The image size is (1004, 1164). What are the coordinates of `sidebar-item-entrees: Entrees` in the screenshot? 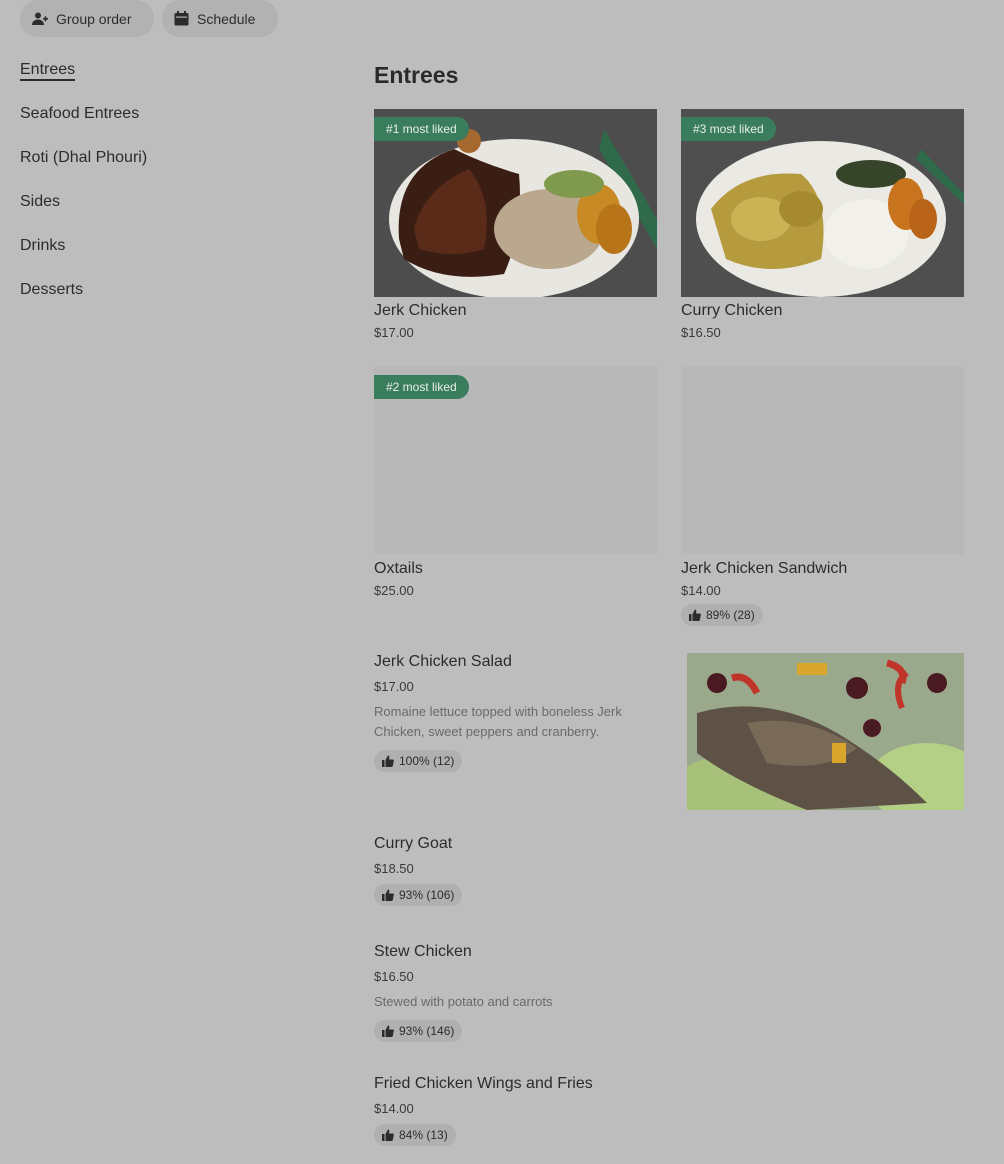 It's located at (83, 80).